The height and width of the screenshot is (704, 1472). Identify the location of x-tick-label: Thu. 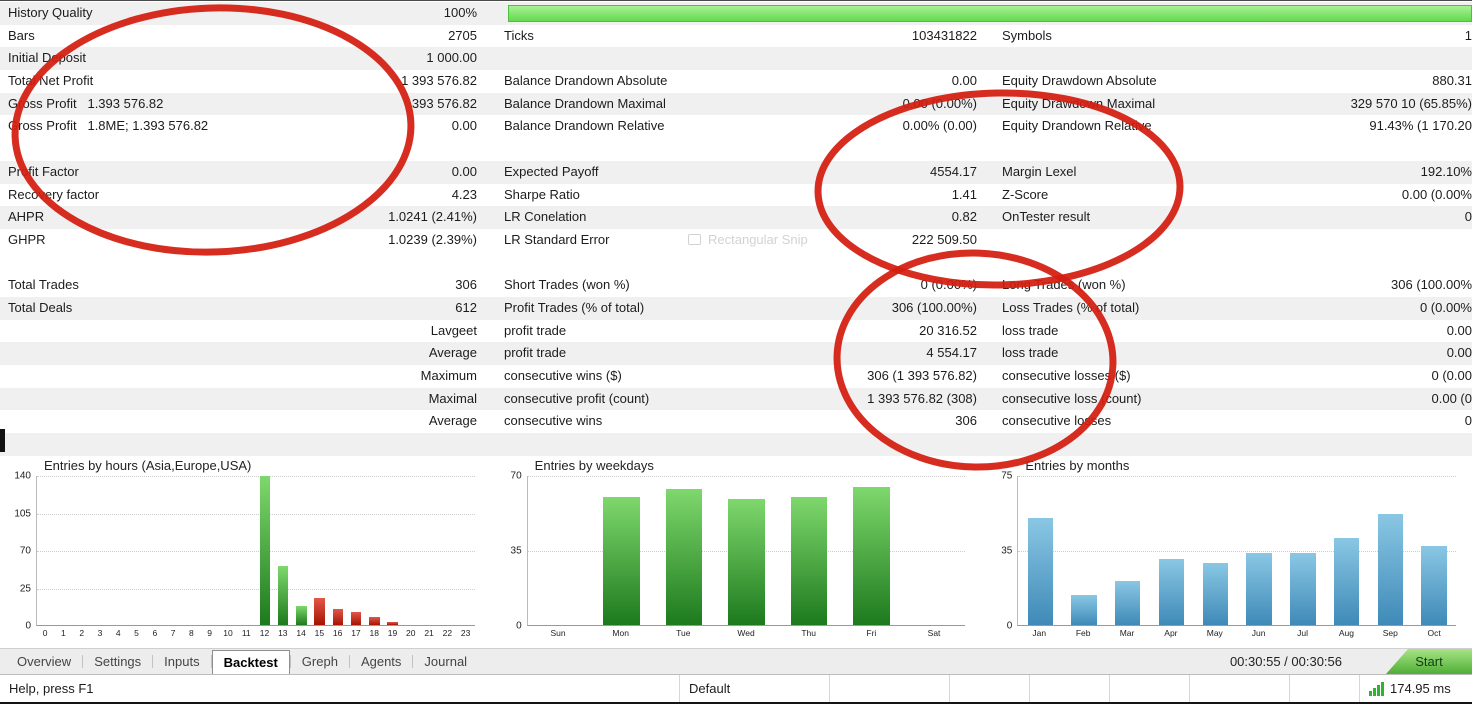
(809, 633).